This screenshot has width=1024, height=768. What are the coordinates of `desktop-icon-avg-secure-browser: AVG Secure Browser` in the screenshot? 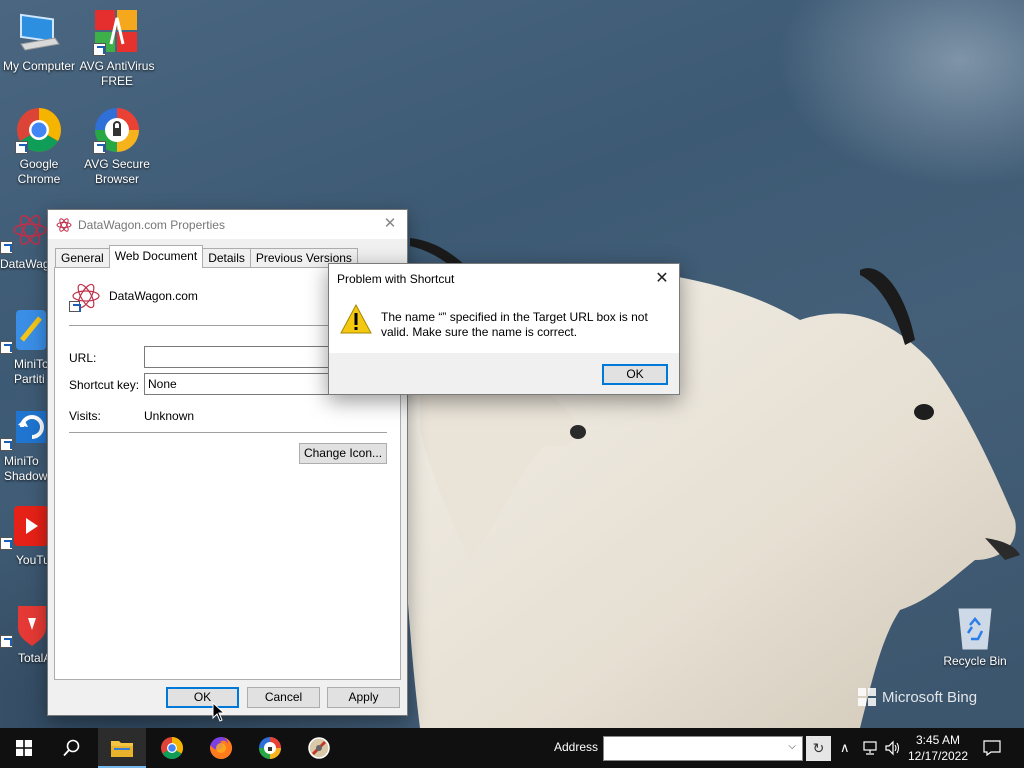 It's located at (117, 146).